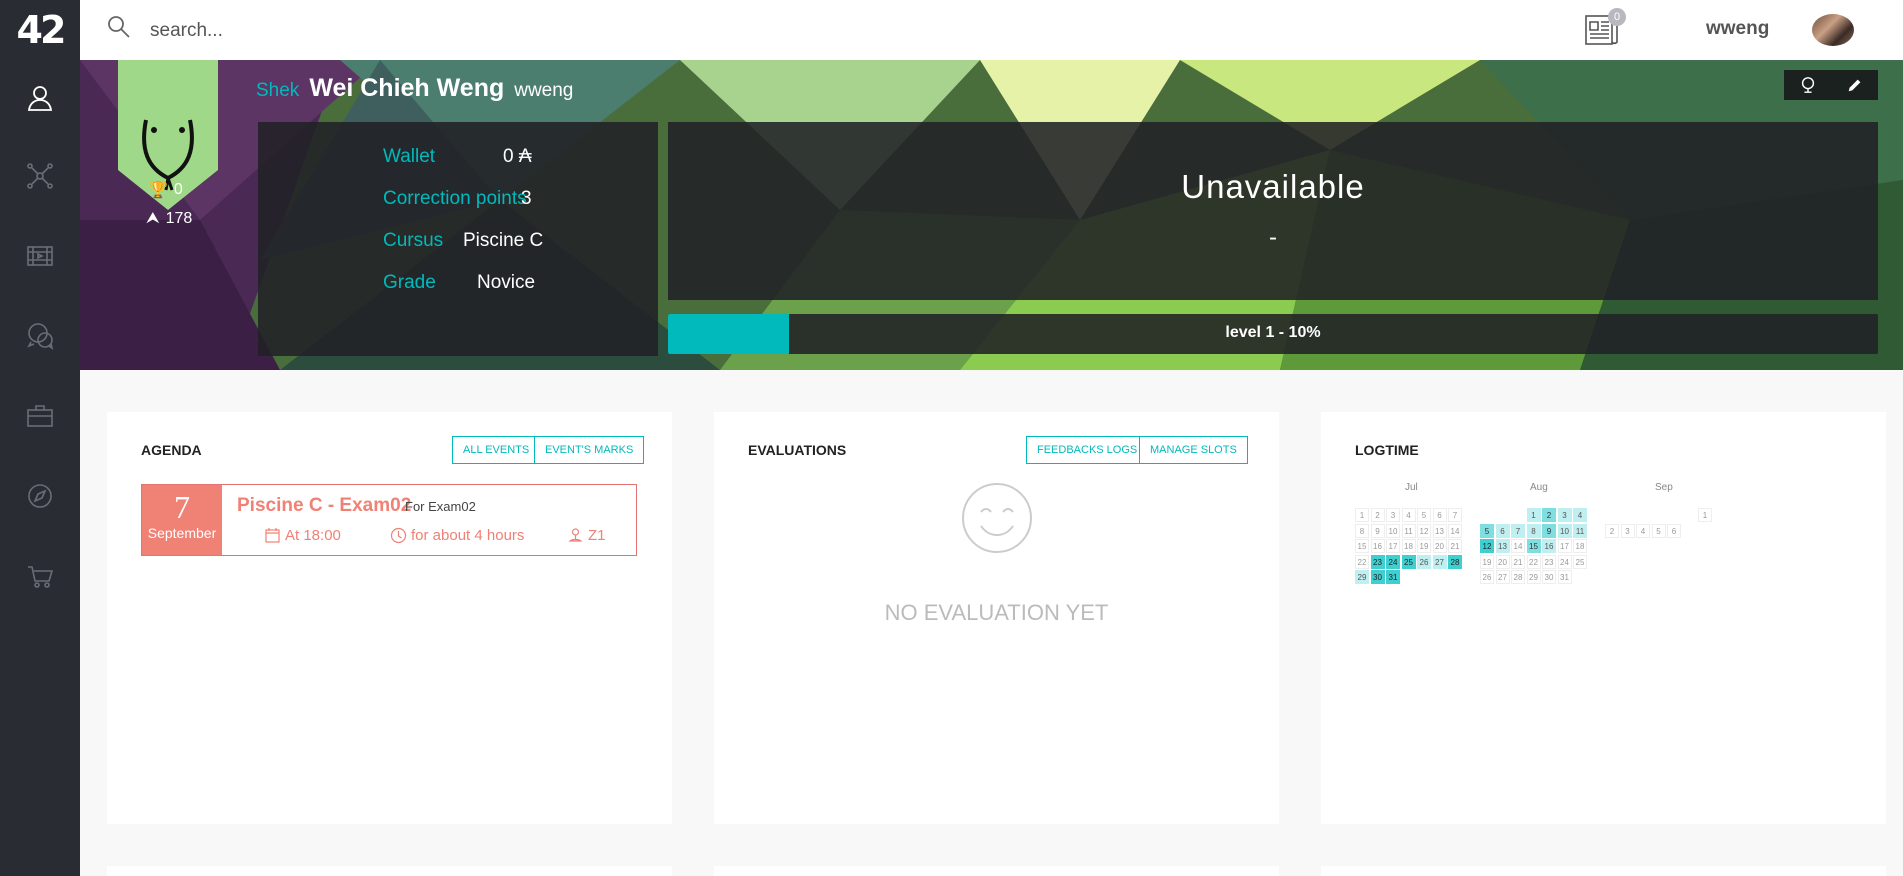 The height and width of the screenshot is (876, 1903). What do you see at coordinates (468, 535) in the screenshot?
I see `event-duration-text: for about 4 hours` at bounding box center [468, 535].